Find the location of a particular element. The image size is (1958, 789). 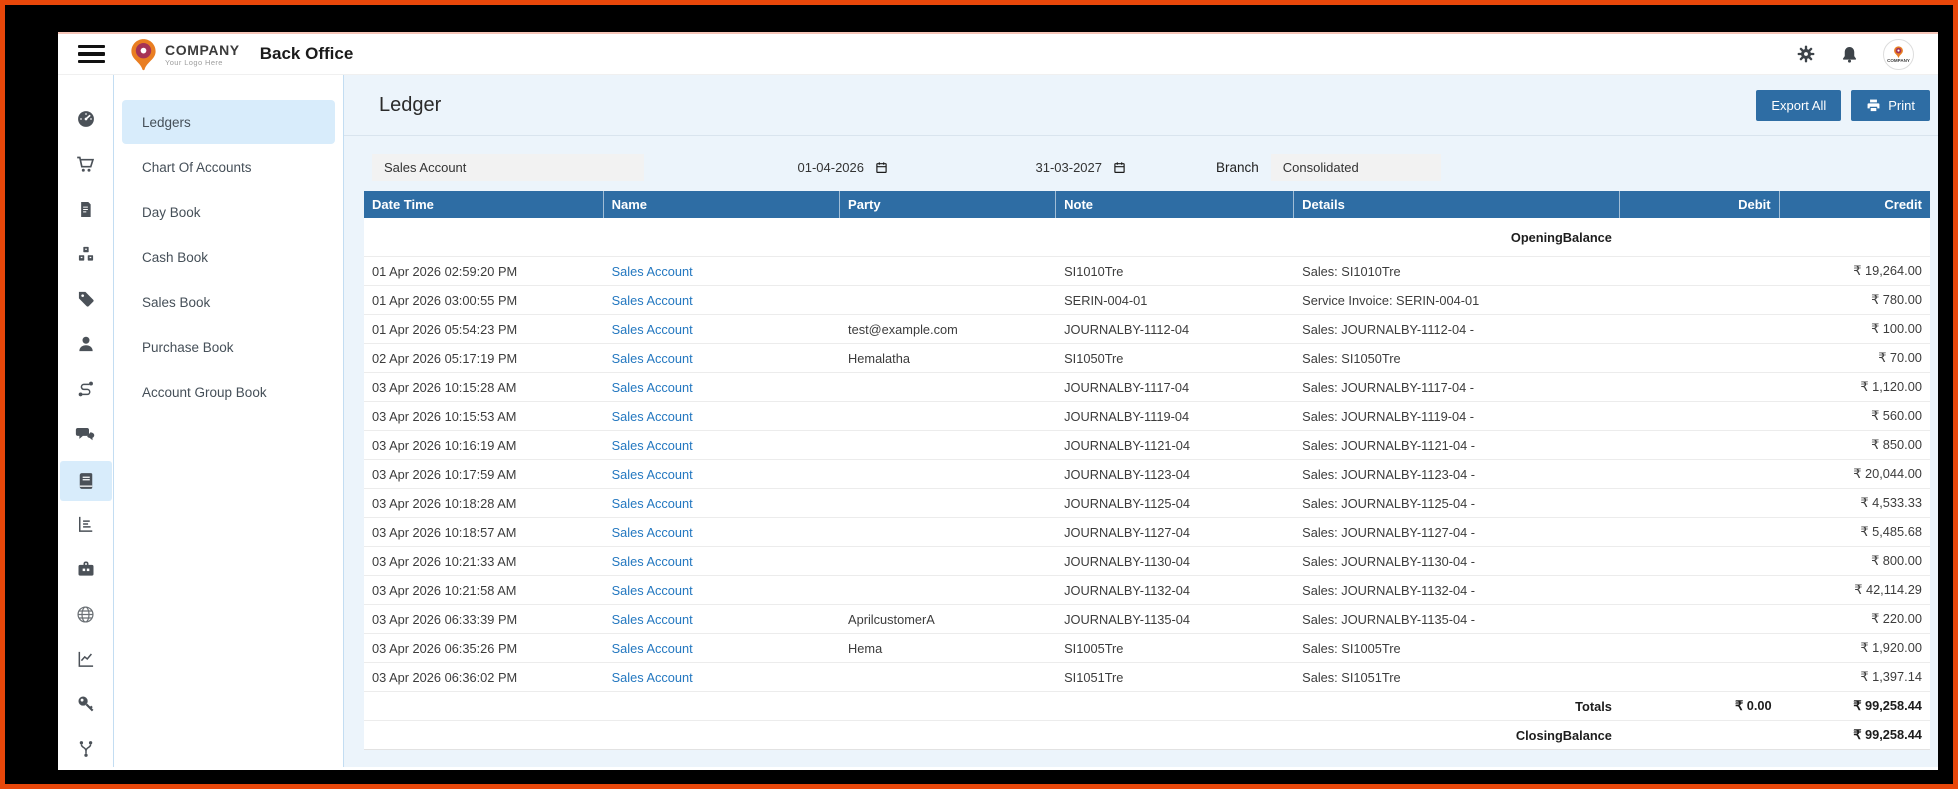

sidebar-item-chart-of-accounts: Chart Of Accounts is located at coordinates (228, 167).